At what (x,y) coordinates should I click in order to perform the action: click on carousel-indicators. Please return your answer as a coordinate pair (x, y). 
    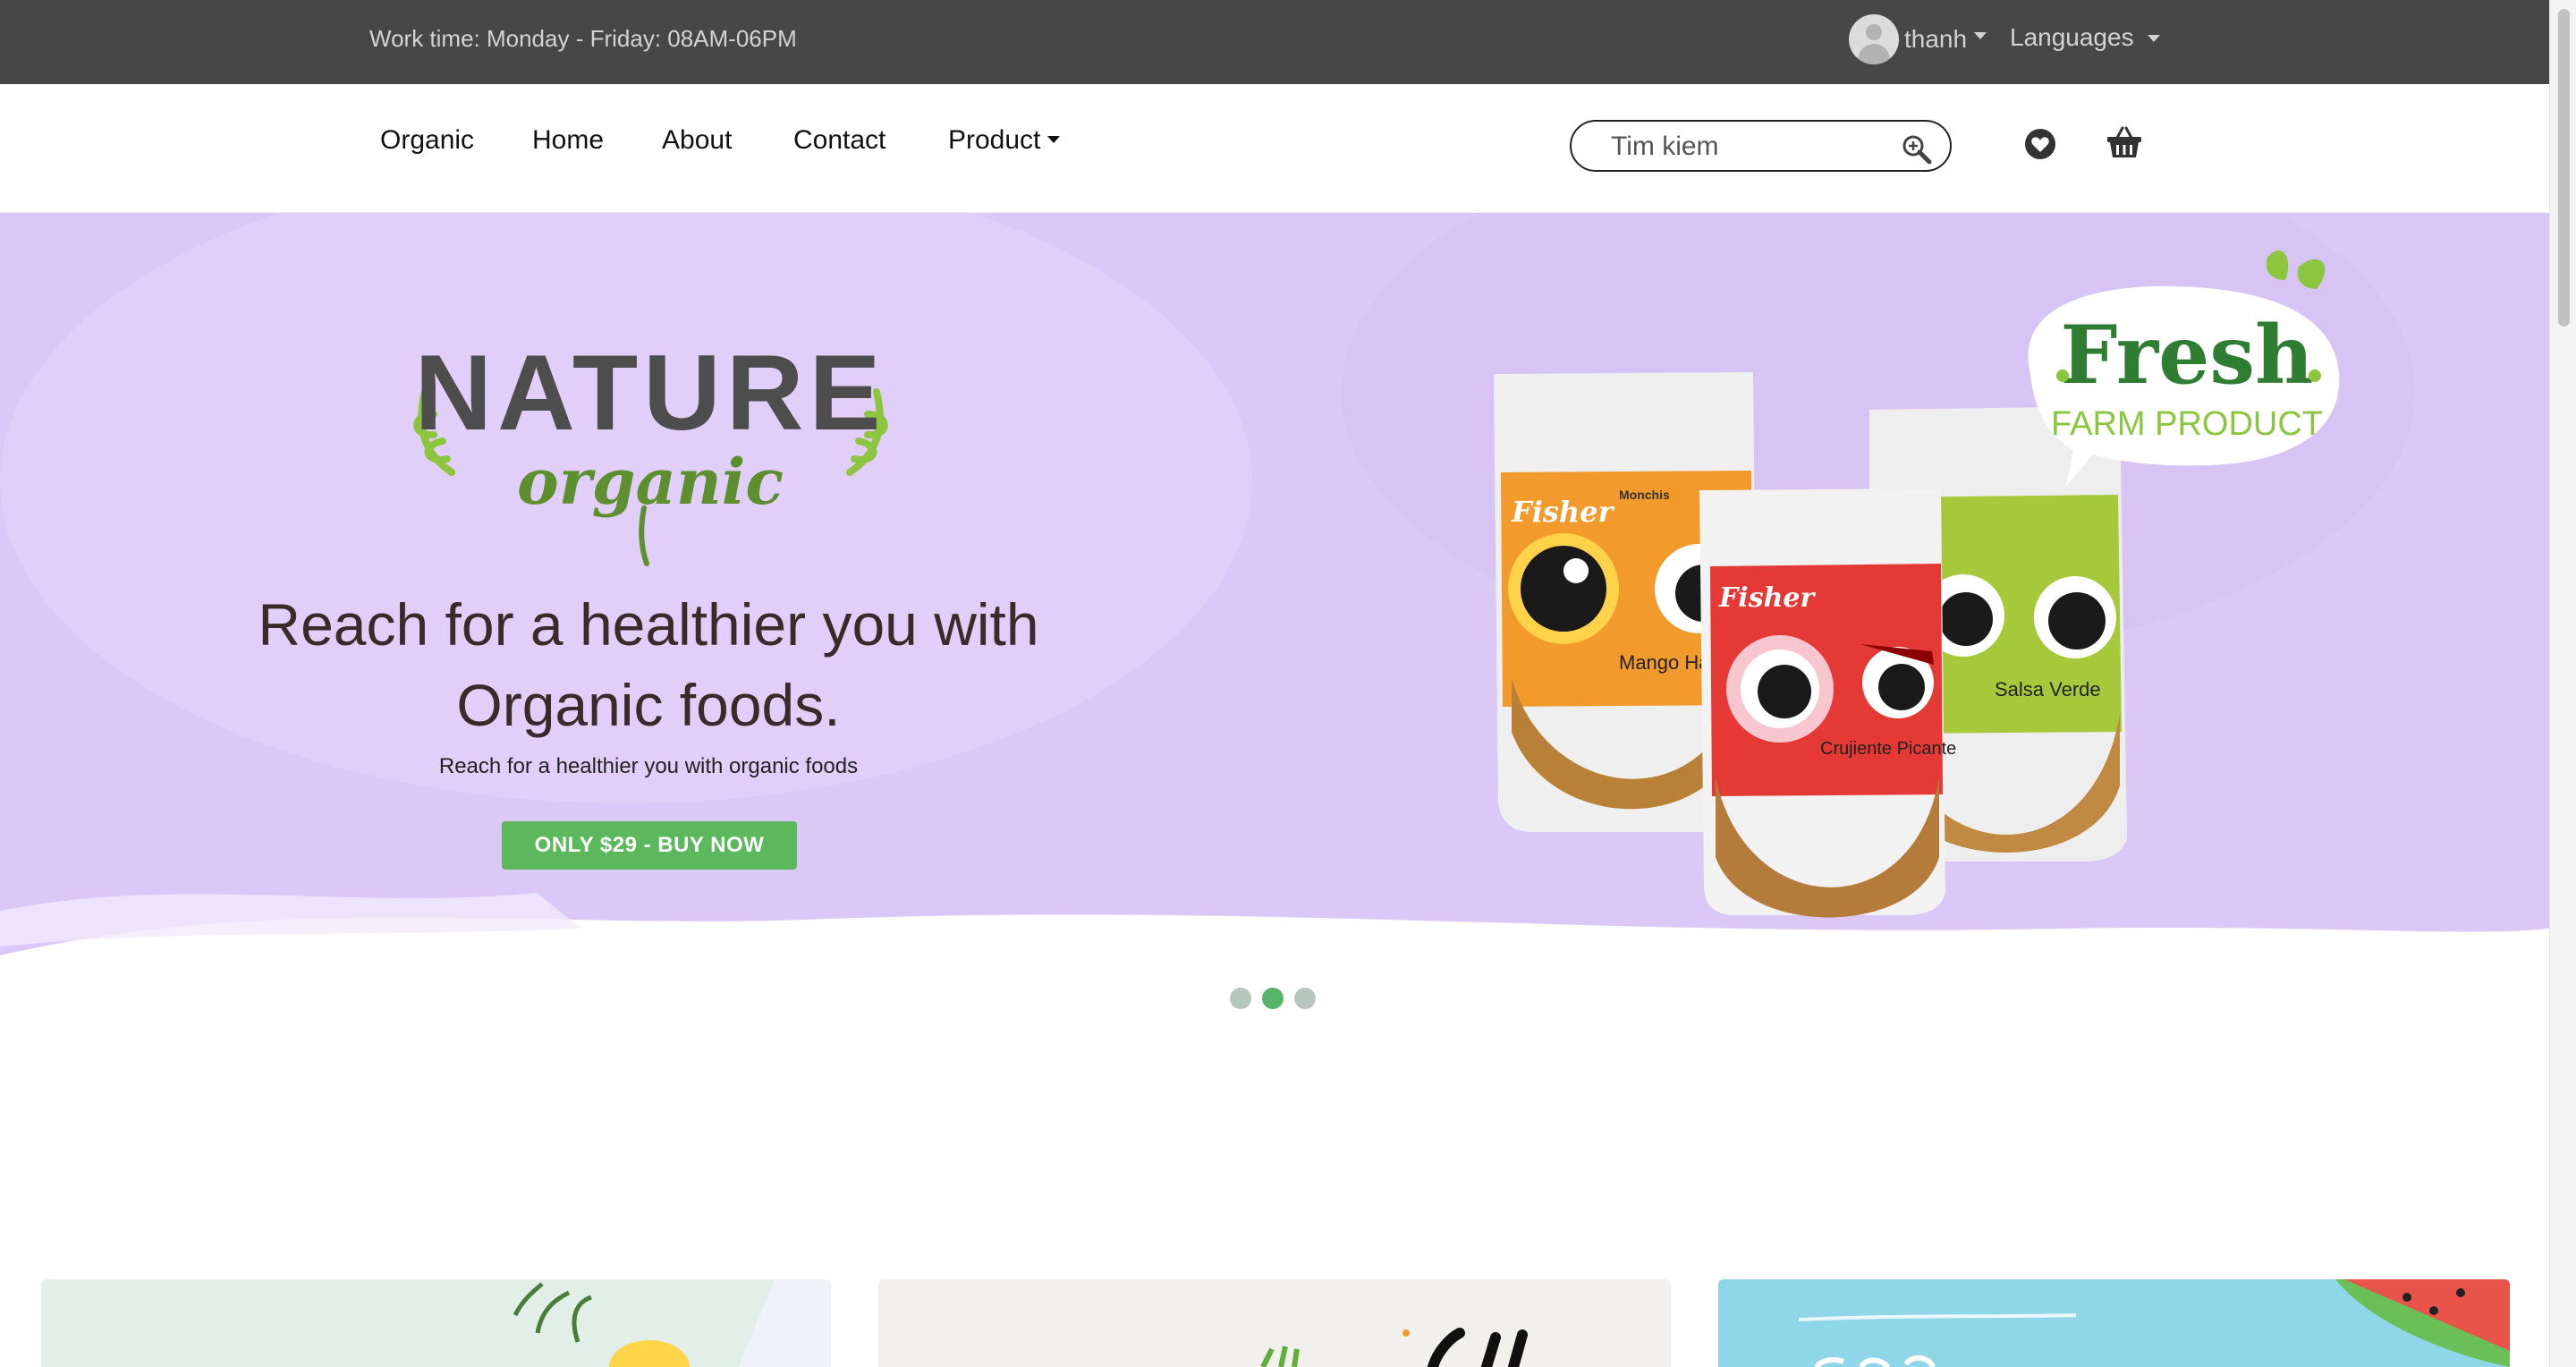
    Looking at the image, I should click on (1273, 998).